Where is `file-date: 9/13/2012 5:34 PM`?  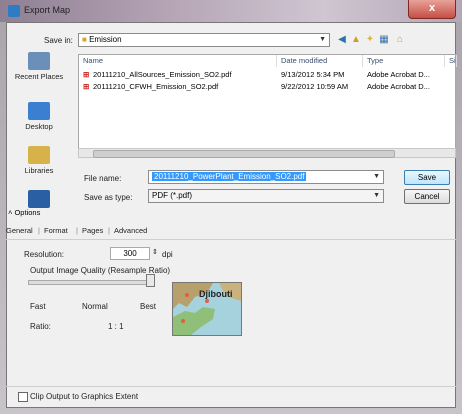
file-date: 9/13/2012 5:34 PM is located at coordinates (313, 74).